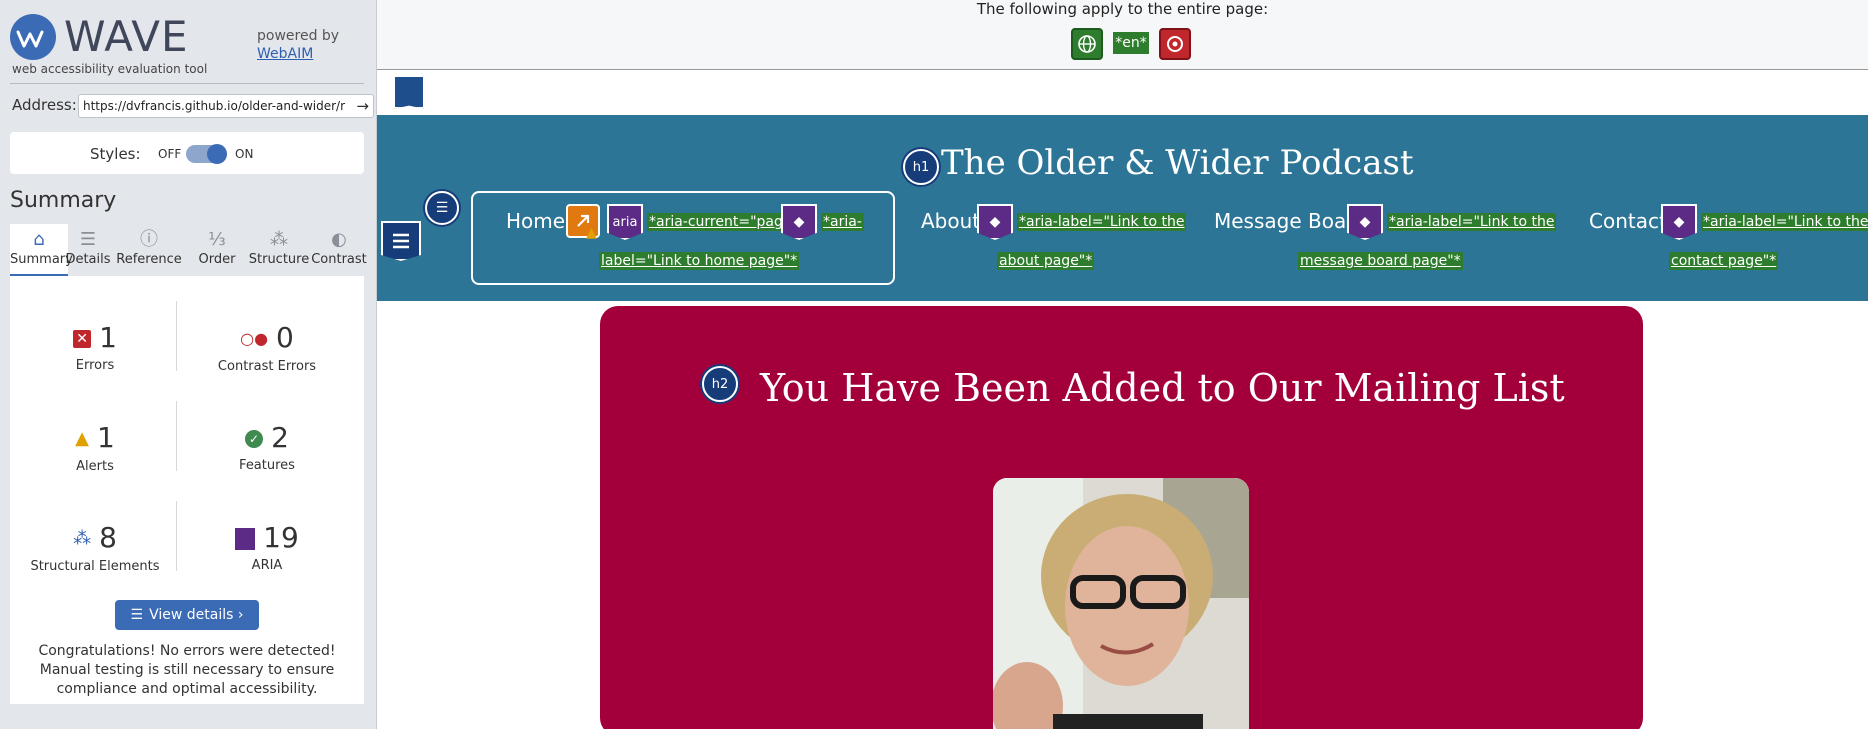 The height and width of the screenshot is (729, 1868). I want to click on tab-label: Order, so click(217, 259).